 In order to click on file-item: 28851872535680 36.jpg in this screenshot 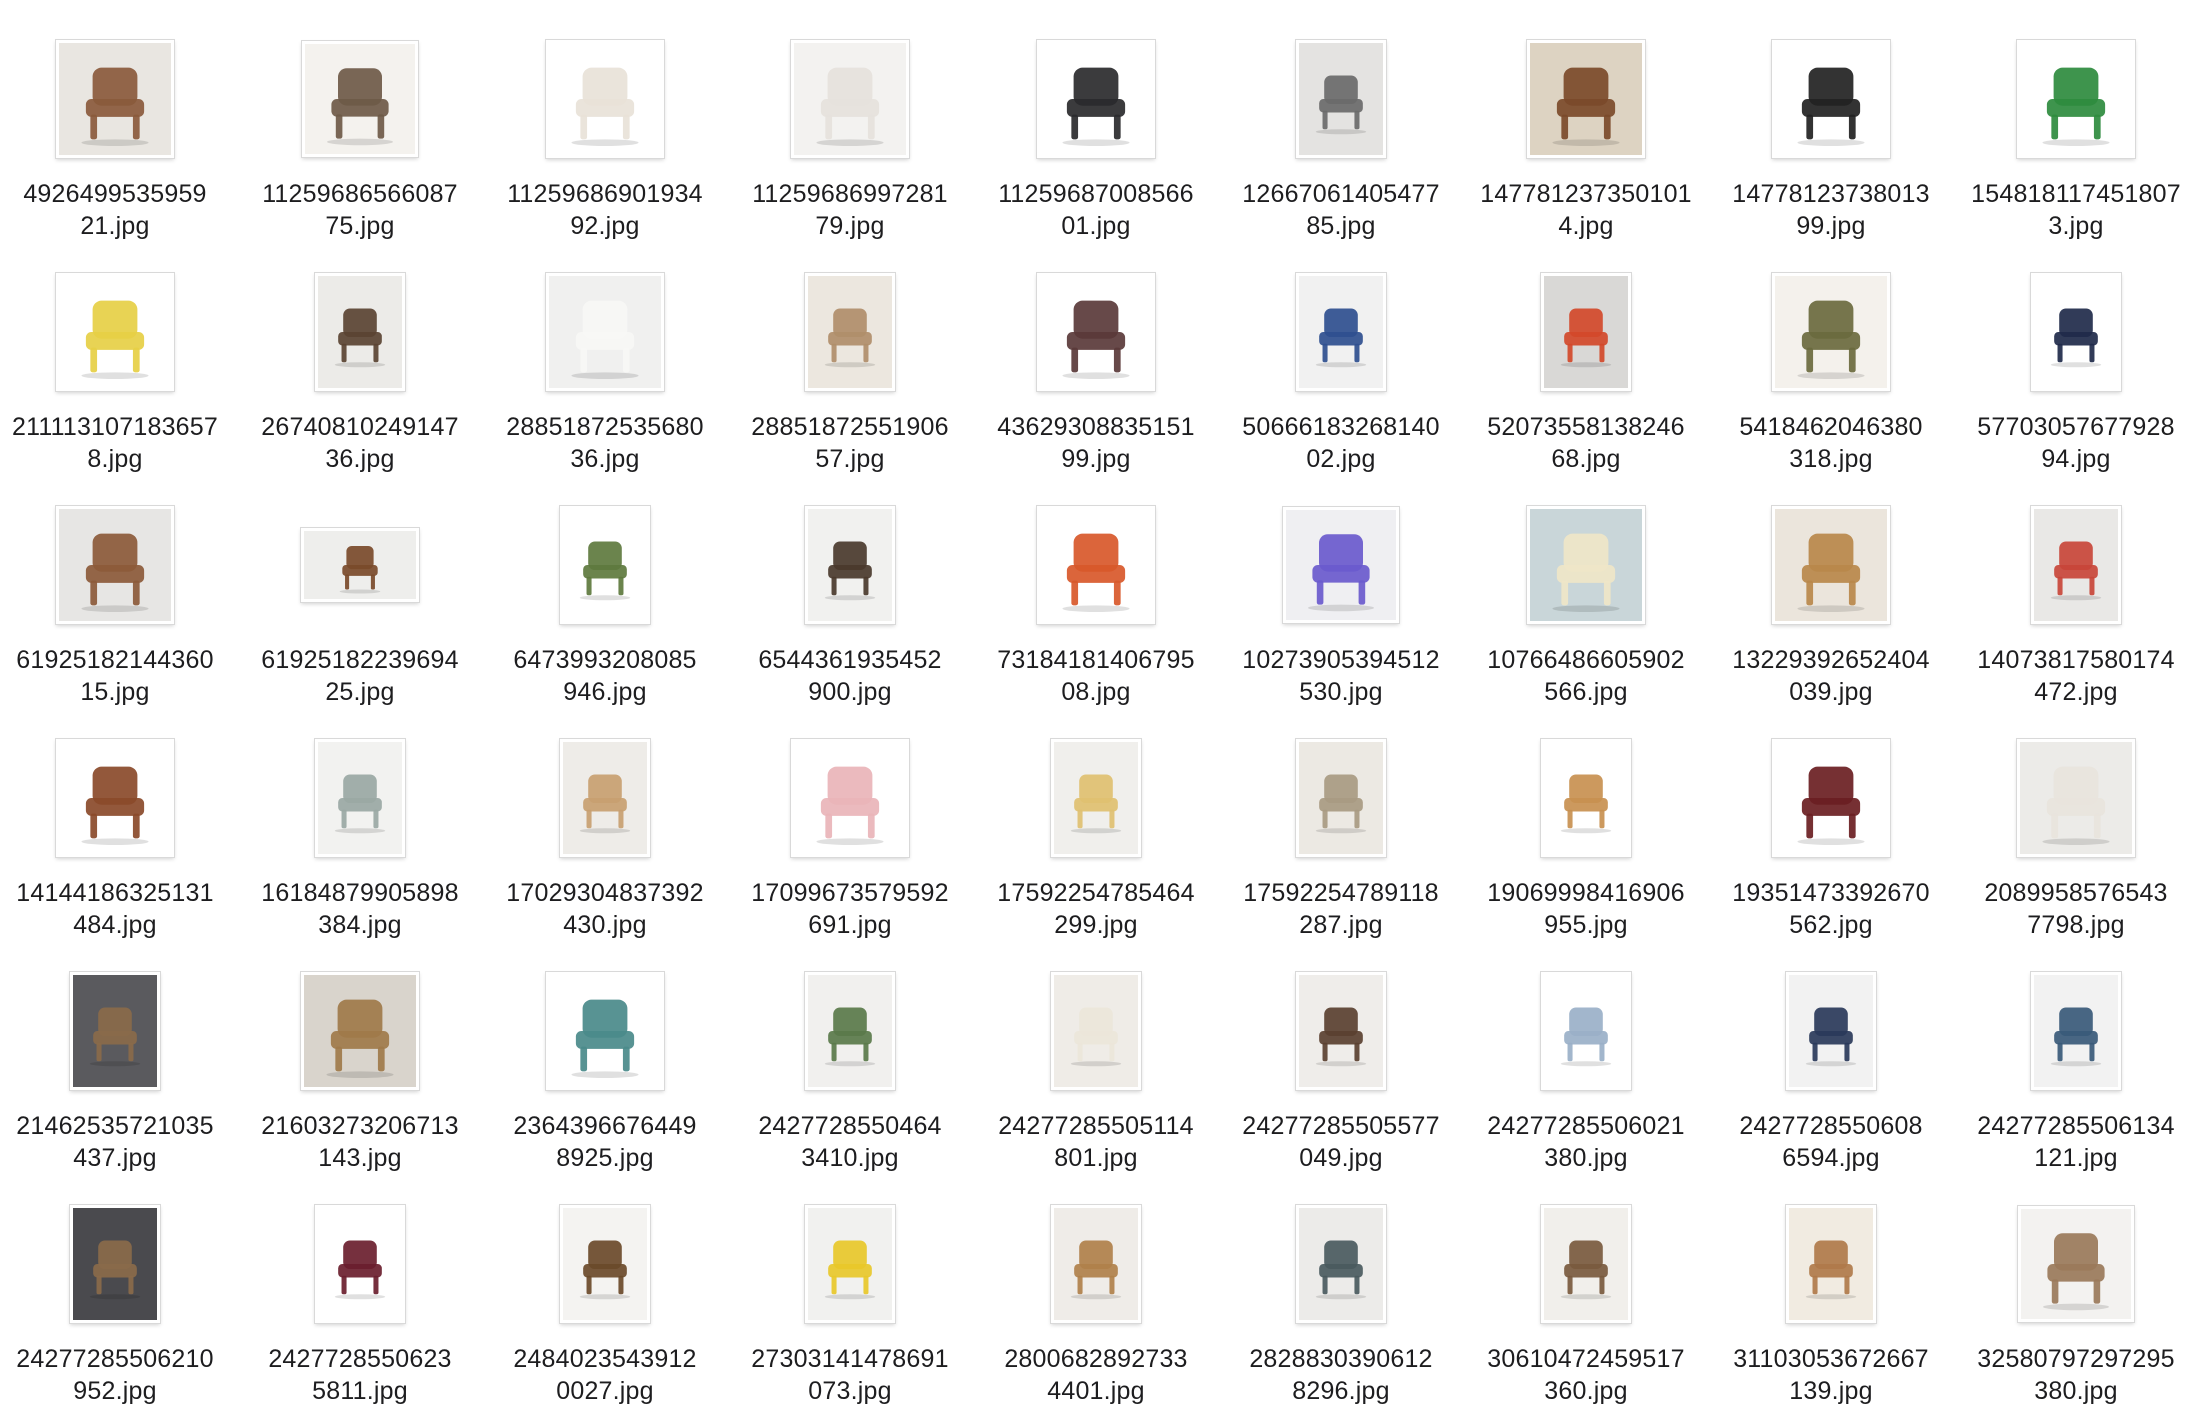, I will do `click(605, 353)`.